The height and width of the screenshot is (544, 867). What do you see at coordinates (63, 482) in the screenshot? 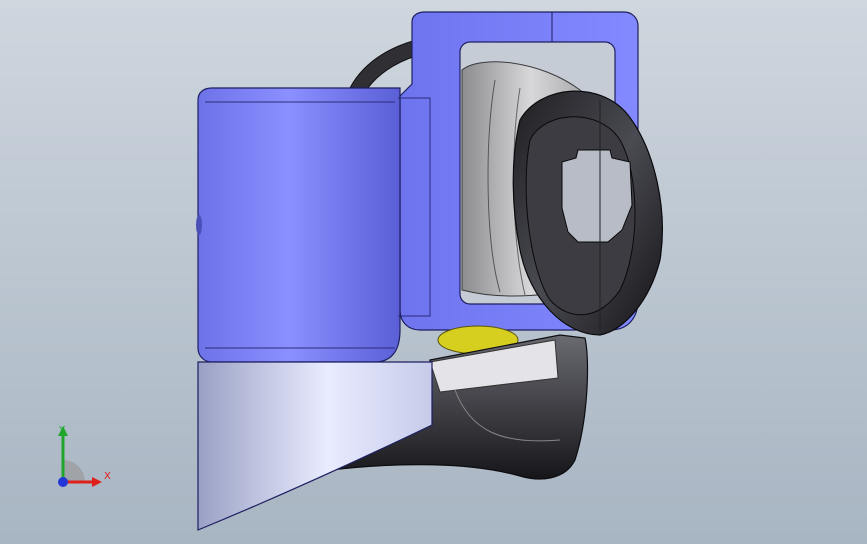
I see `z-axis-dot` at bounding box center [63, 482].